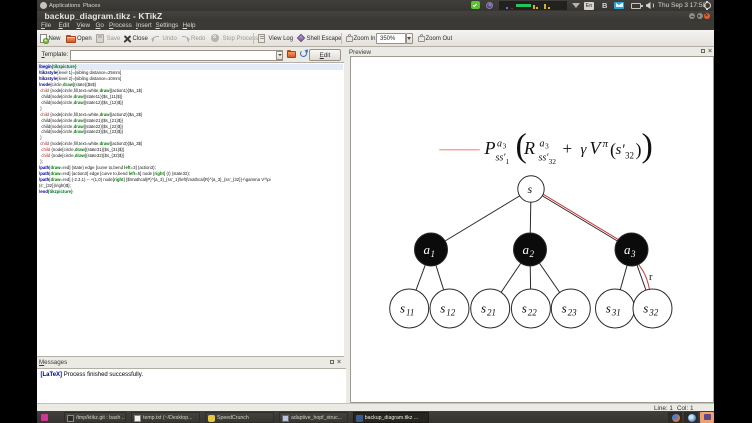 The image size is (752, 423). I want to click on svg-text: 31, so click(615, 313).